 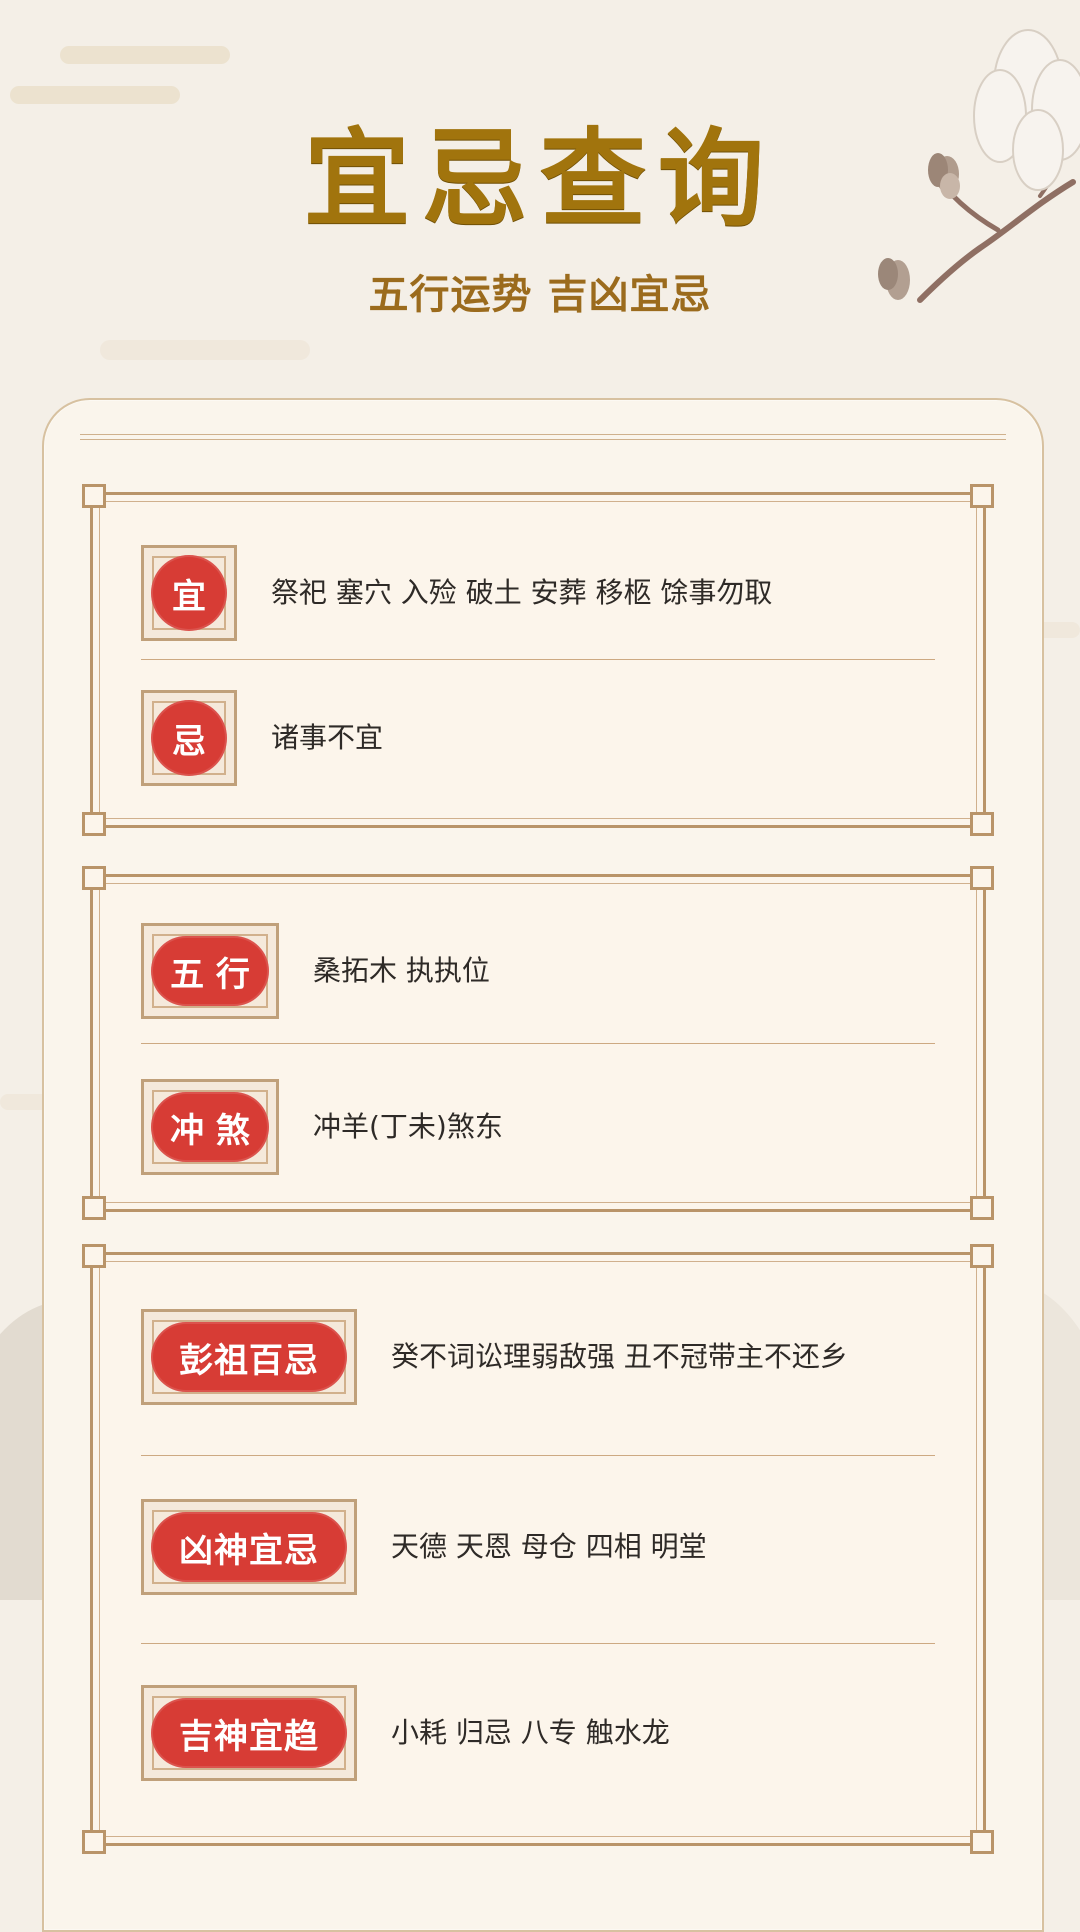 I want to click on jishen-content: 小耗 归忌 八专 触水龙, so click(x=530, y=1732).